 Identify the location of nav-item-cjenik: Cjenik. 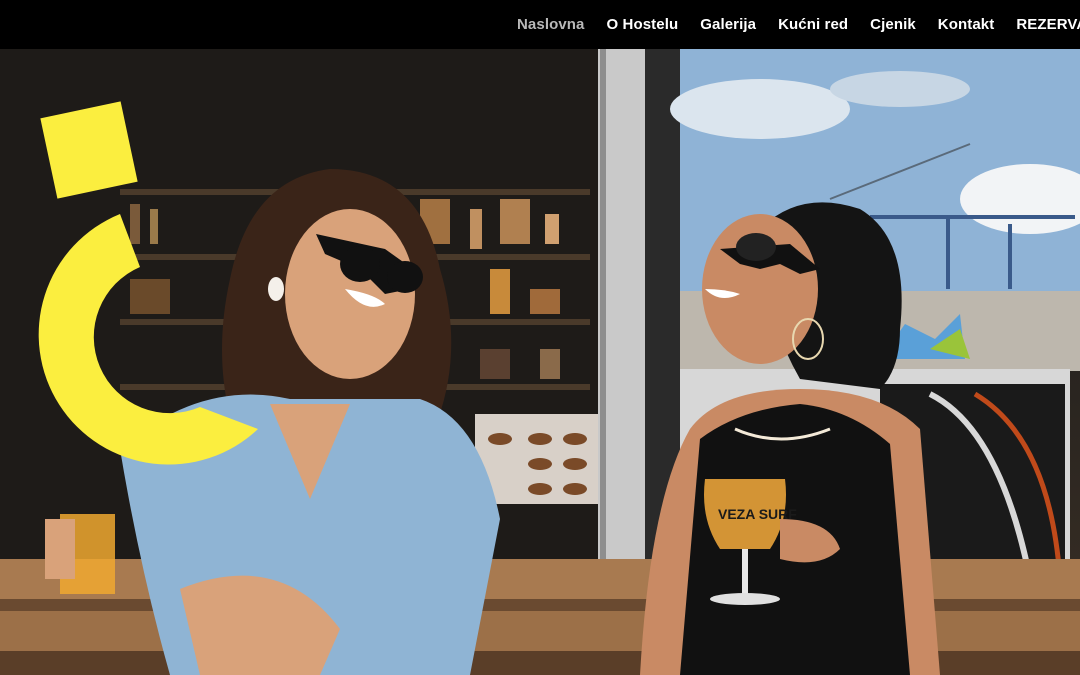
(893, 24).